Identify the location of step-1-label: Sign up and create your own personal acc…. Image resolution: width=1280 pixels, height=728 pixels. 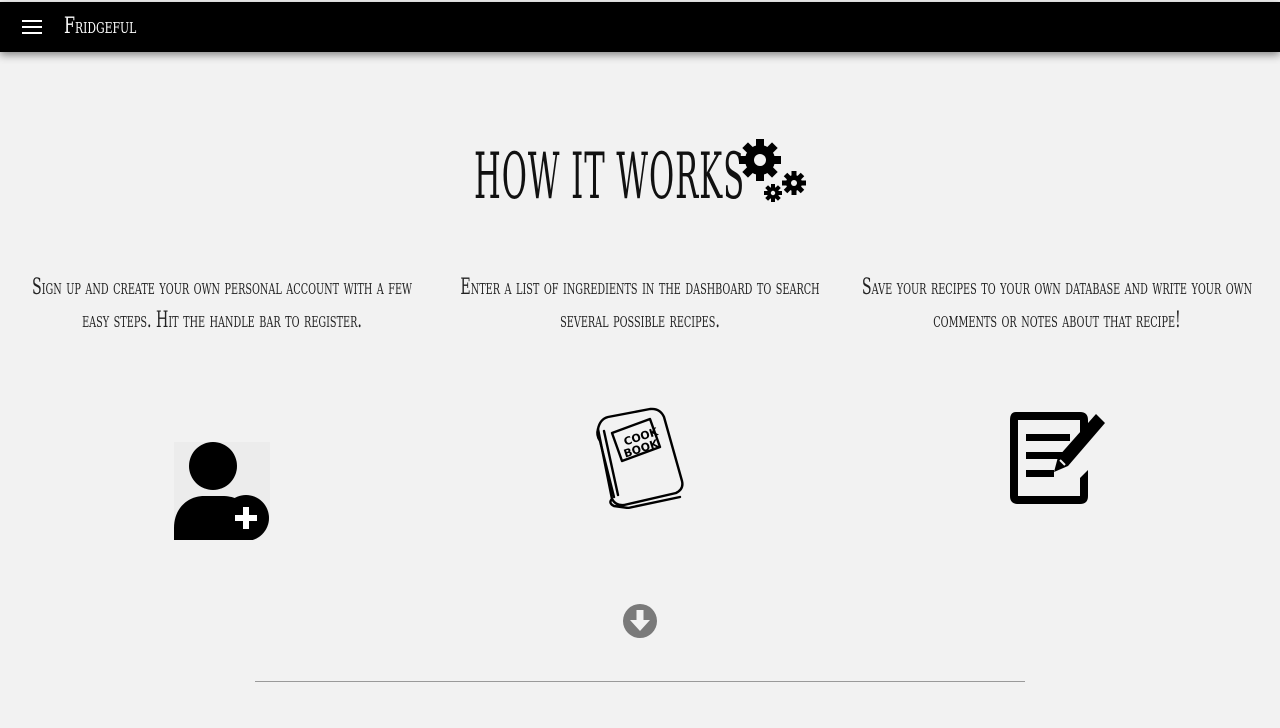
(221, 304).